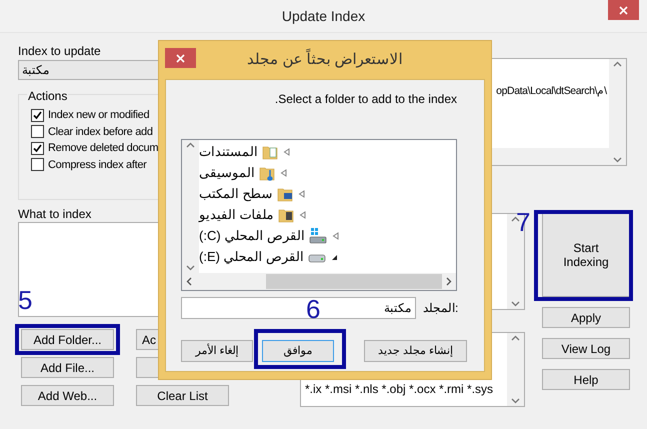  Describe the element at coordinates (324, 16) in the screenshot. I see `window-title: Update Index` at that location.